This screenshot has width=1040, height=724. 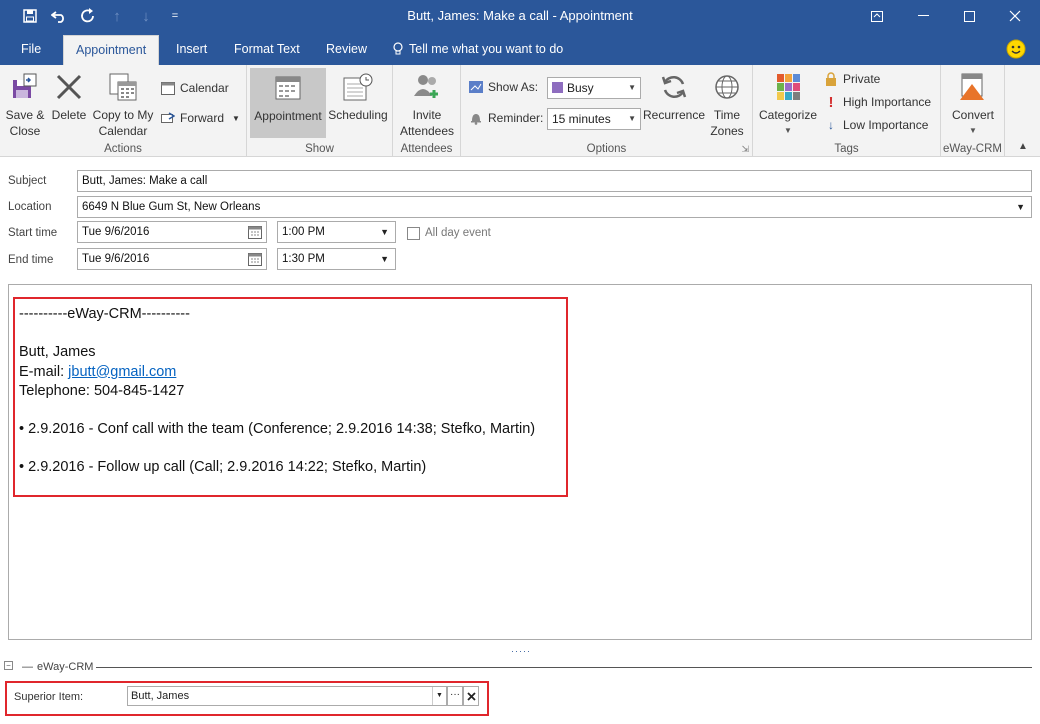 What do you see at coordinates (851, 79) in the screenshot?
I see `private-button: Private` at bounding box center [851, 79].